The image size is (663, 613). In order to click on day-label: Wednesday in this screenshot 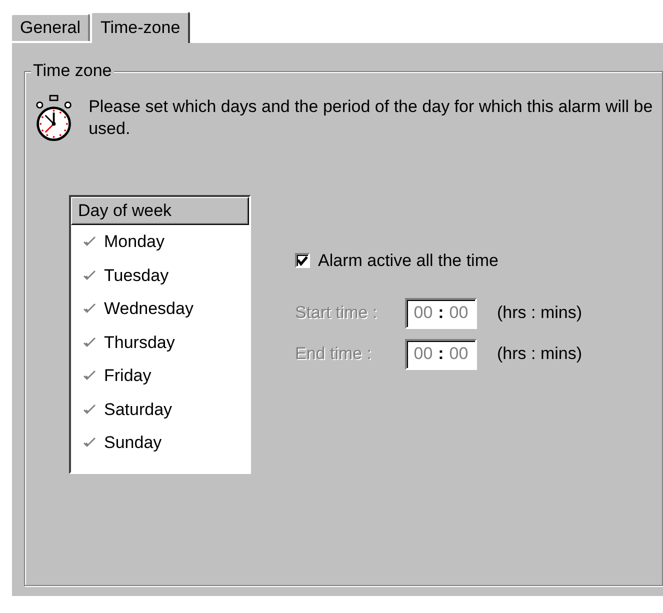, I will do `click(149, 309)`.